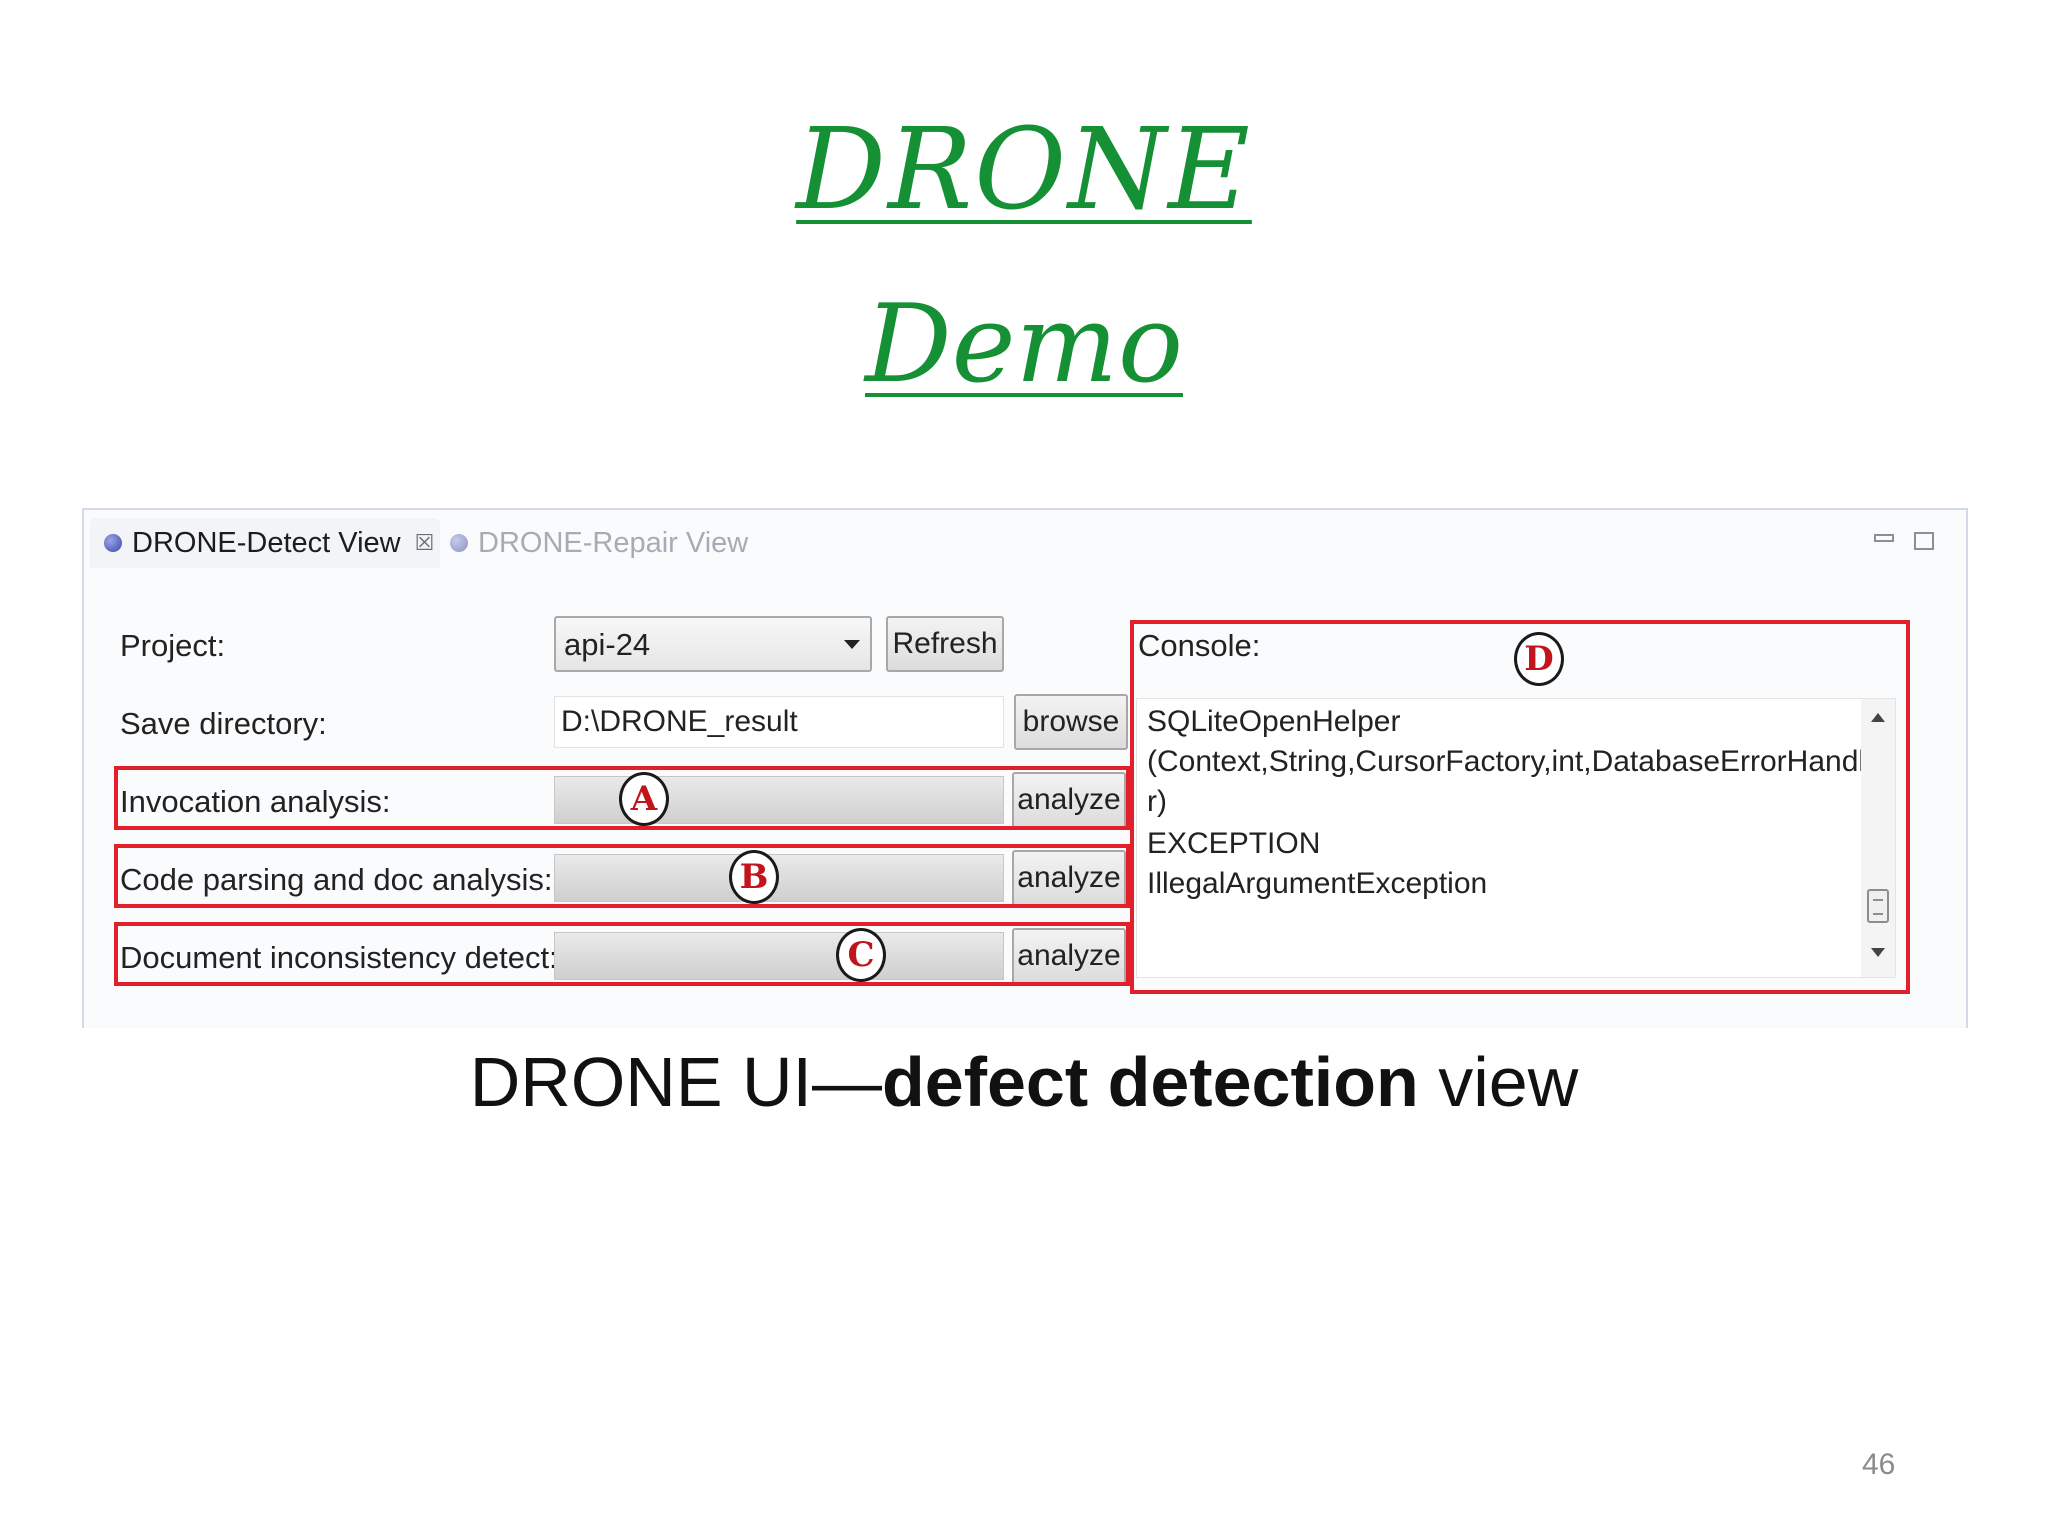 This screenshot has height=1536, width=2048. What do you see at coordinates (644, 799) in the screenshot?
I see `marker-a: A` at bounding box center [644, 799].